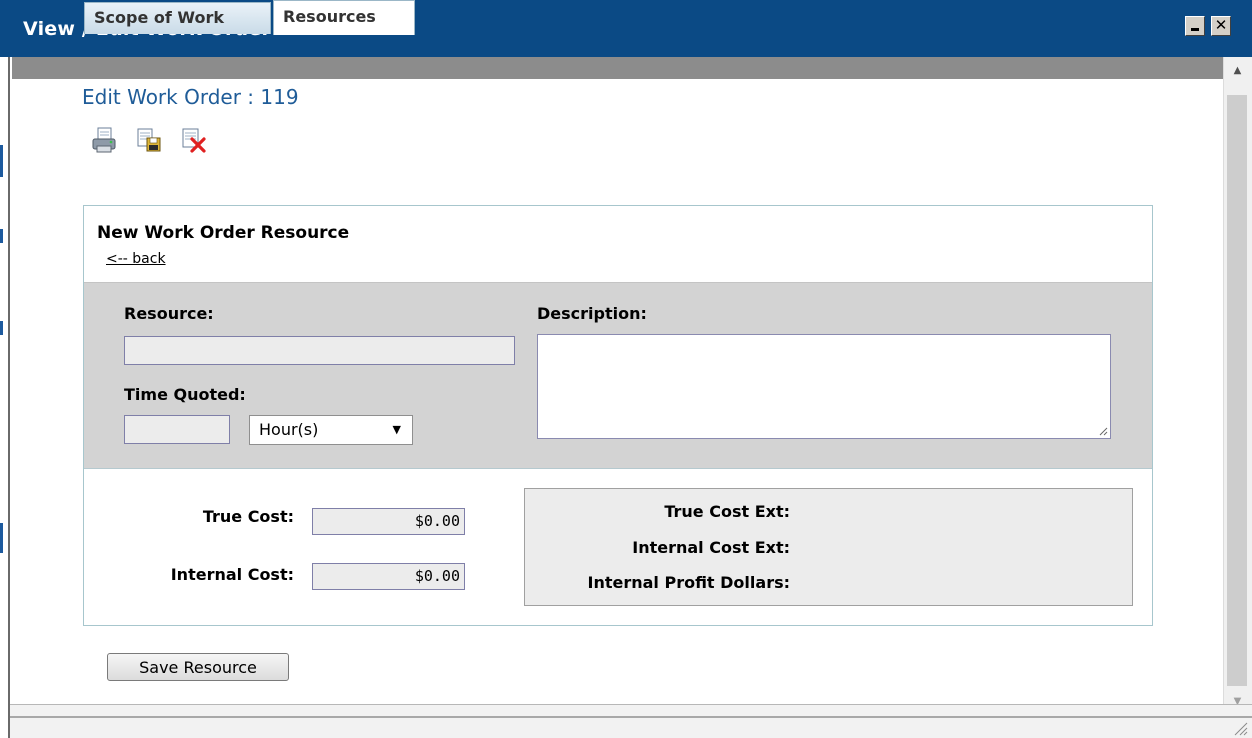 This screenshot has height=738, width=1252. Describe the element at coordinates (631, 721) in the screenshot. I see `window-status-strip` at that location.